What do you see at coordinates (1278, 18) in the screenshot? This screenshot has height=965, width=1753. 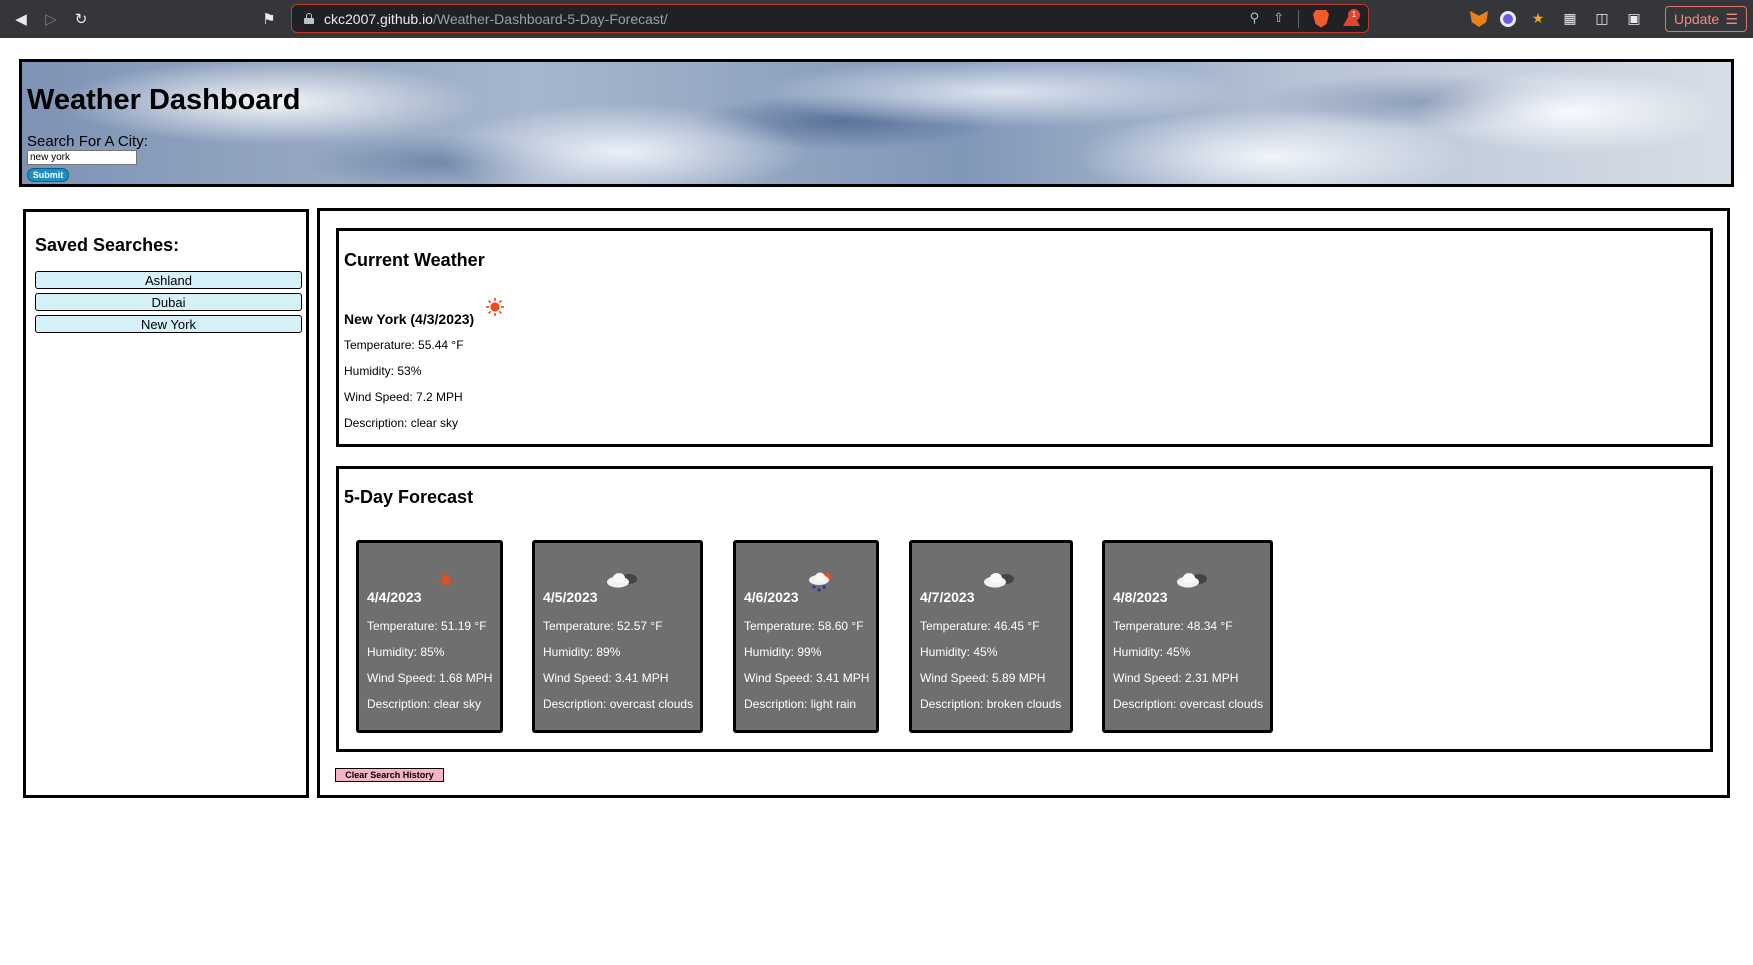 I see `share-icon: ⇧` at bounding box center [1278, 18].